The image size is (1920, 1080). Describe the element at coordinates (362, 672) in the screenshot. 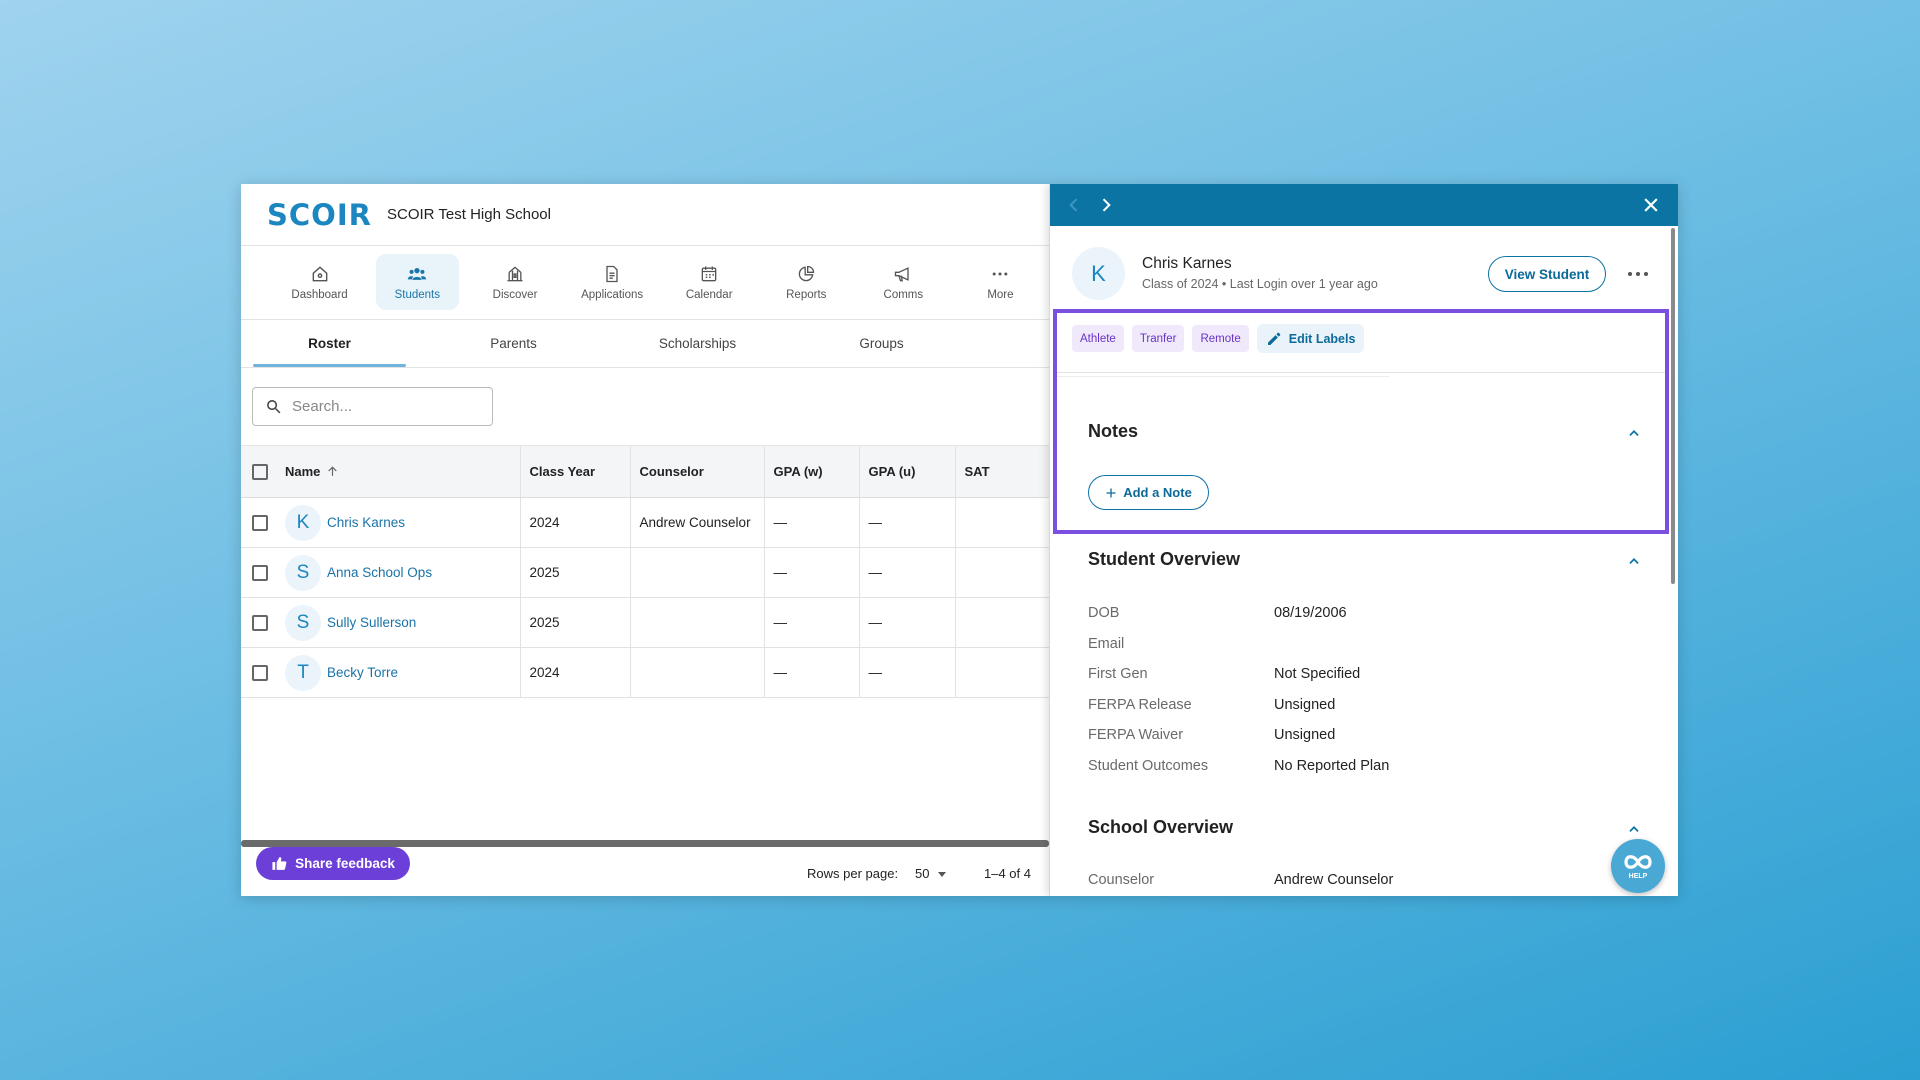

I see `student-name-link: Becky Torre` at that location.